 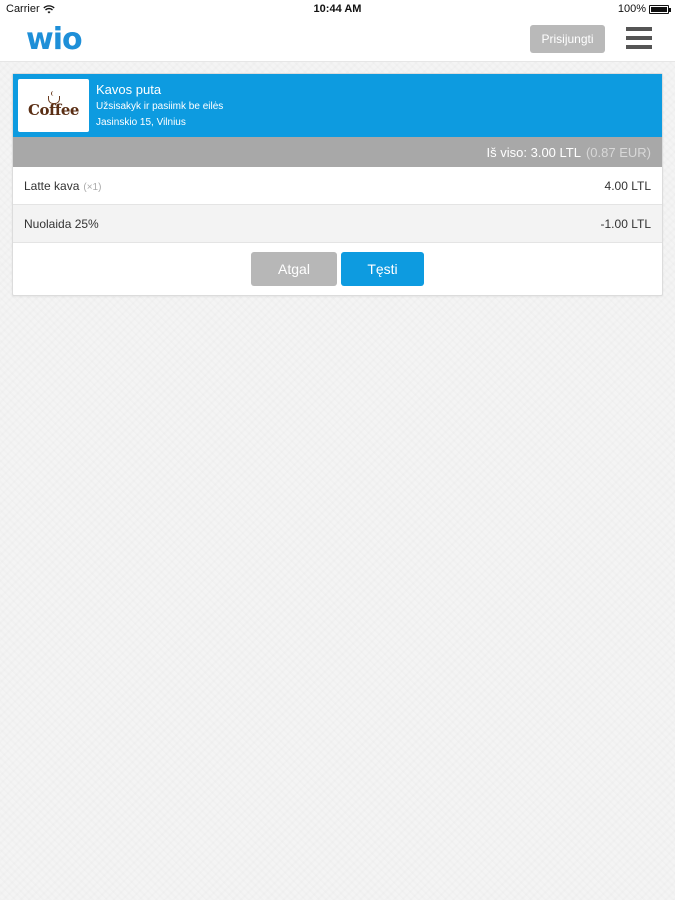 What do you see at coordinates (660, 9) in the screenshot?
I see `battery-icon` at bounding box center [660, 9].